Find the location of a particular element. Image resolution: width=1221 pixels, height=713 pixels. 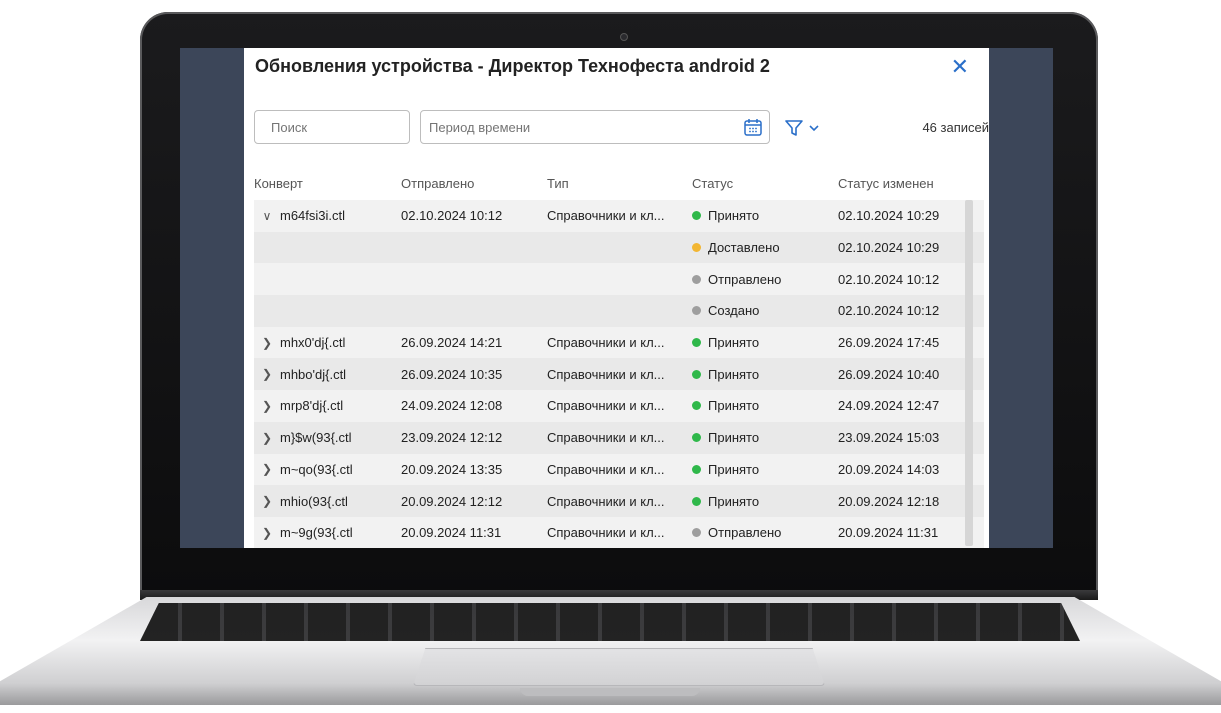

header-type: Тип is located at coordinates (619, 183).